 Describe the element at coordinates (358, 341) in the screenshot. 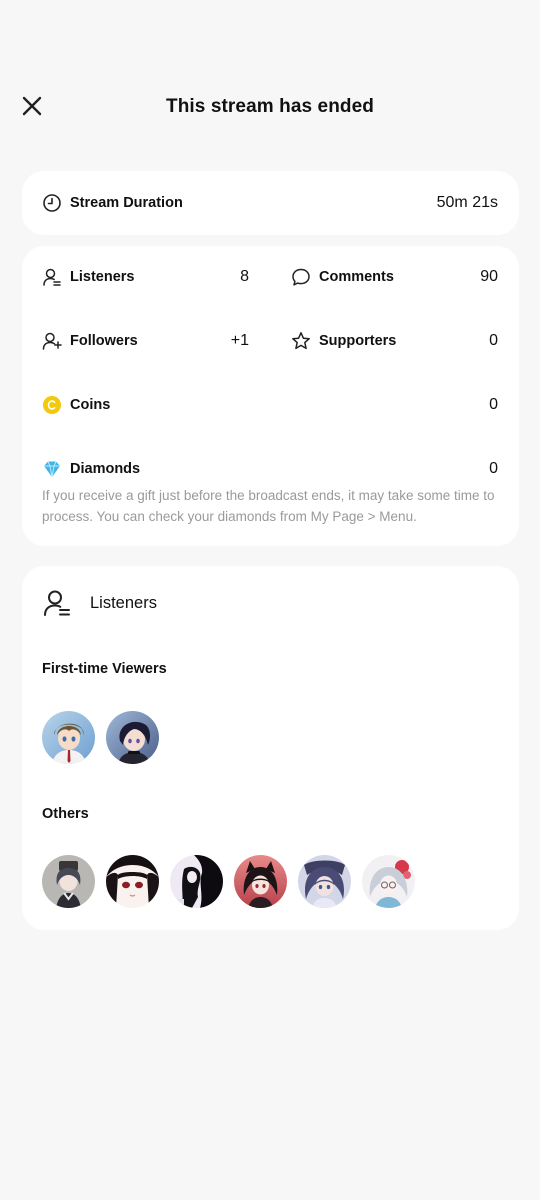

I see `stat-label: Supporters` at that location.